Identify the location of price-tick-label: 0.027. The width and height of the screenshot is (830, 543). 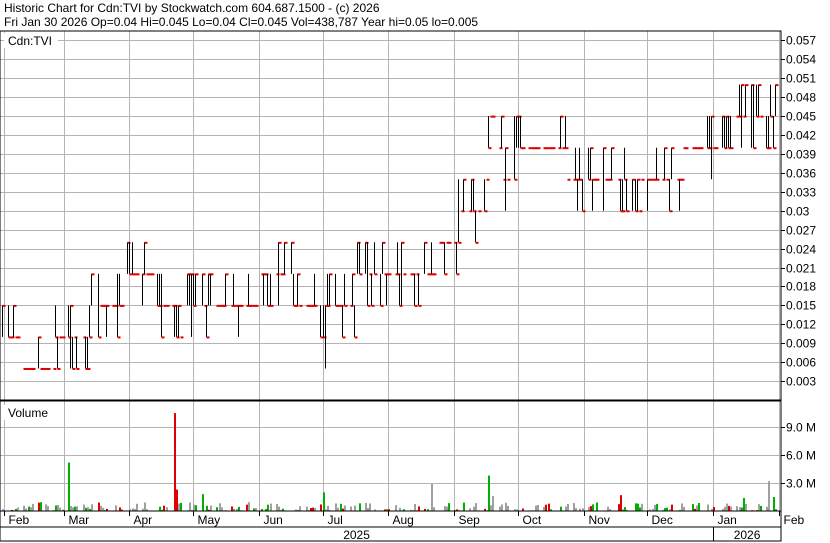
(801, 231).